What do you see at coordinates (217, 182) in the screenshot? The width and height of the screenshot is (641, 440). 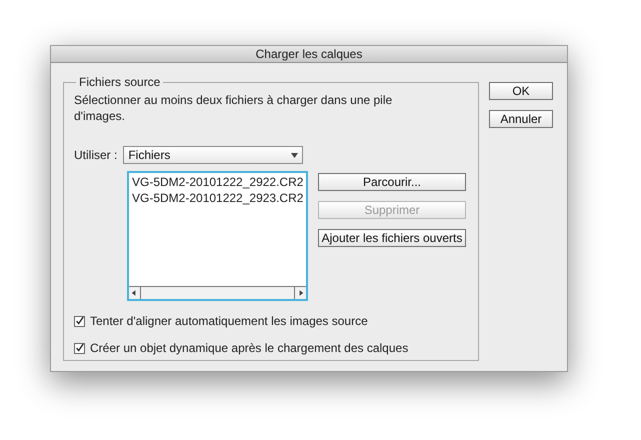 I see `file-item: VG-5DM2-20101222_2922.CR2` at bounding box center [217, 182].